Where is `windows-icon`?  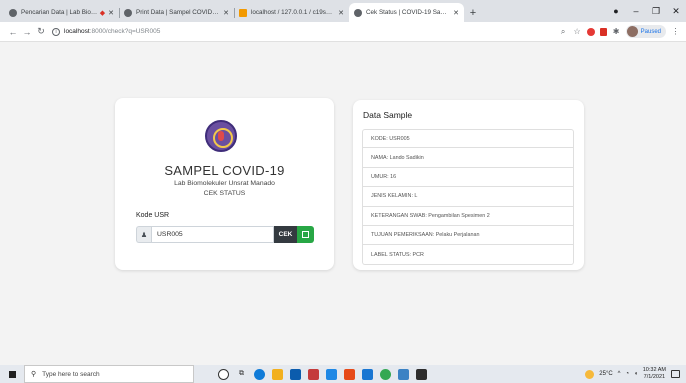
windows-icon is located at coordinates (12, 374).